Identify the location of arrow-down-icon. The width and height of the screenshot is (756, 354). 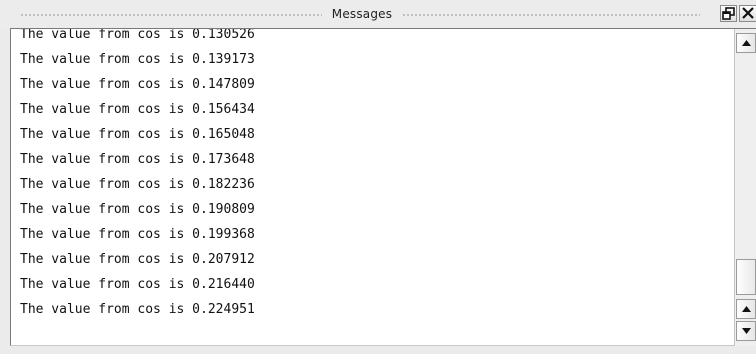
(746, 331).